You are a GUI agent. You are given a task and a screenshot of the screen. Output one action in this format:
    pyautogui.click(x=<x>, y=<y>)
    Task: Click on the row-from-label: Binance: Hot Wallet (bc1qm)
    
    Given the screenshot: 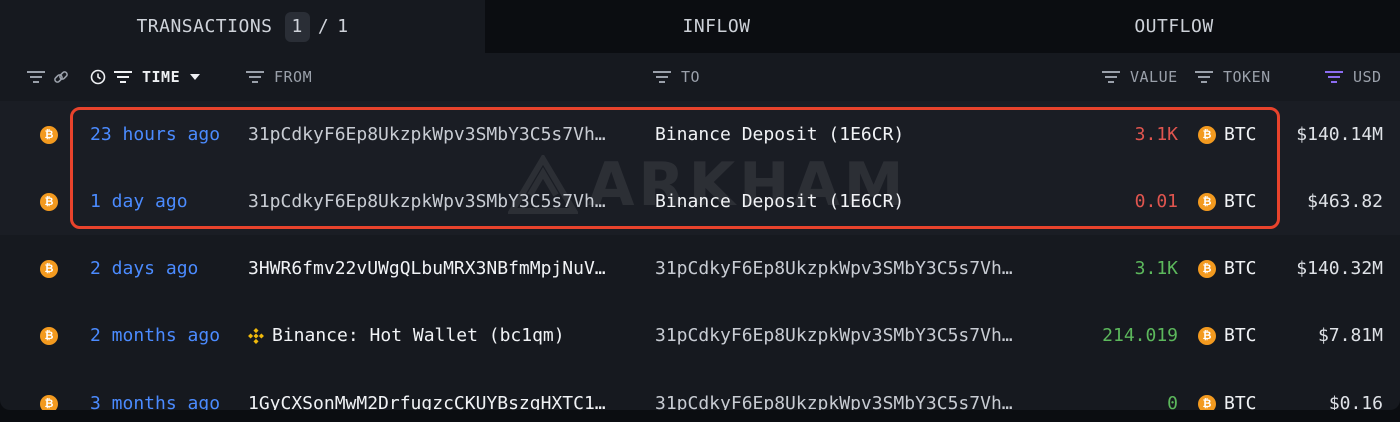 What is the action you would take?
    pyautogui.click(x=418, y=335)
    